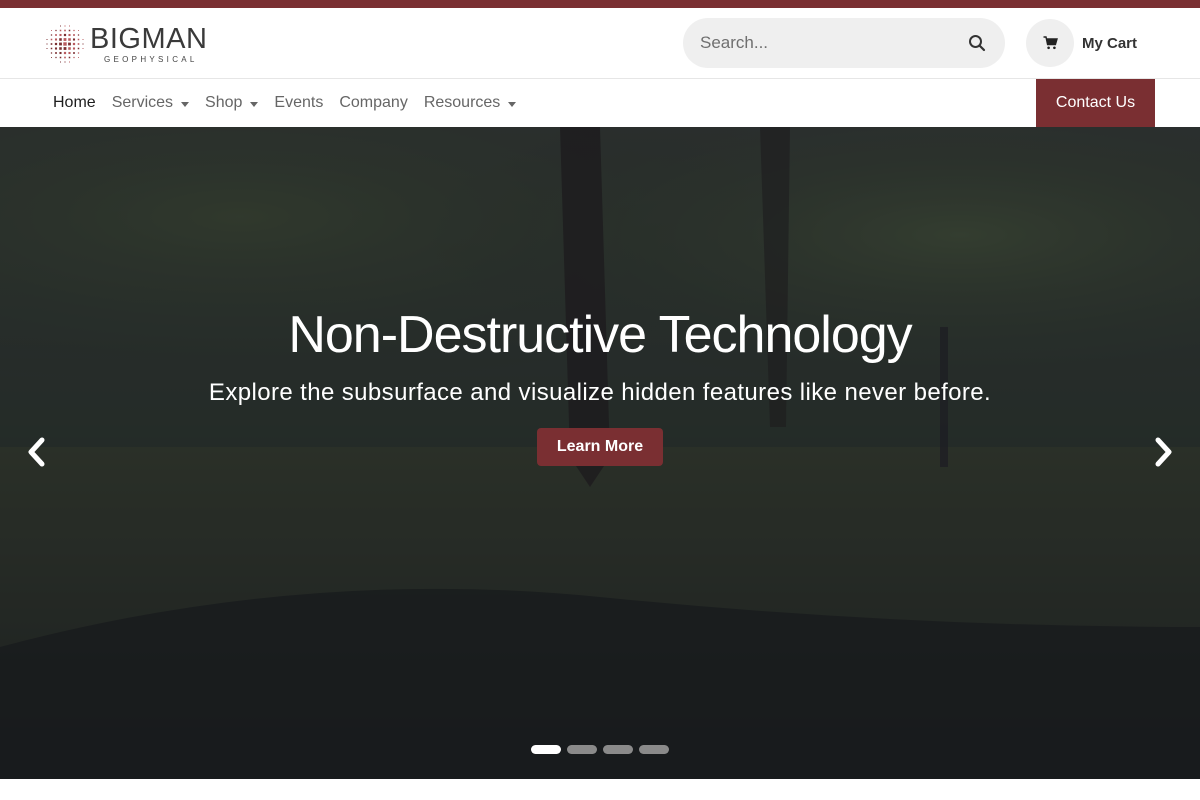  Describe the element at coordinates (977, 43) in the screenshot. I see `search-icon` at that location.